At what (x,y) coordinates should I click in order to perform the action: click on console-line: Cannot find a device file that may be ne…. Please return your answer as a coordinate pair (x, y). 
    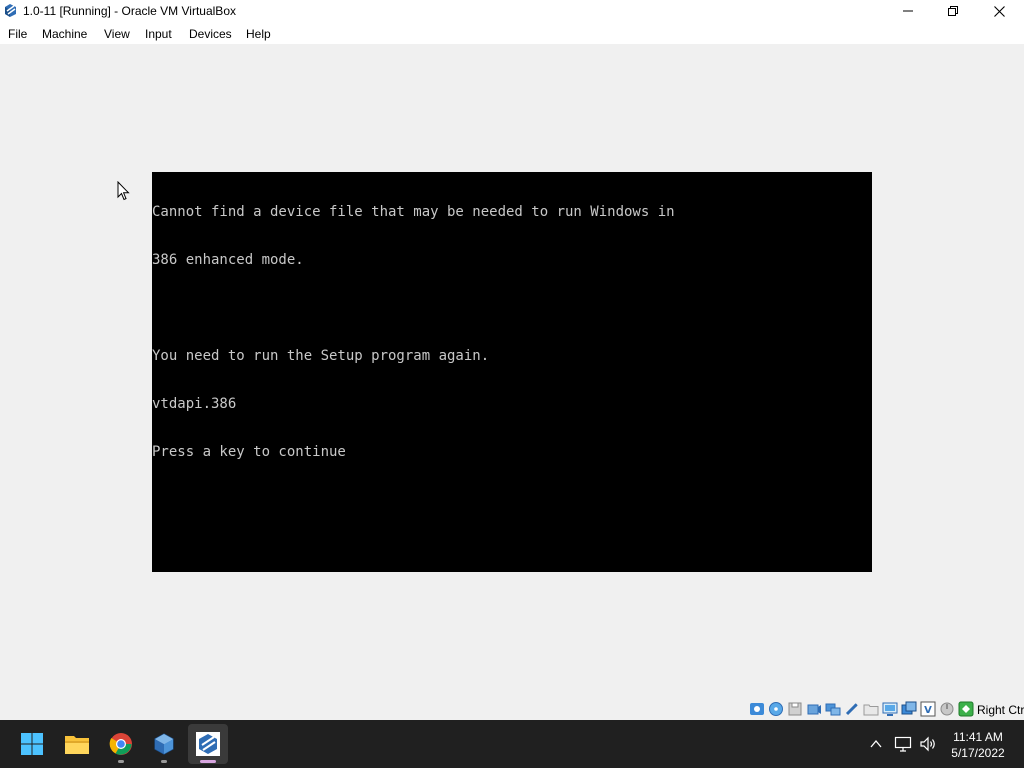
    Looking at the image, I should click on (413, 212).